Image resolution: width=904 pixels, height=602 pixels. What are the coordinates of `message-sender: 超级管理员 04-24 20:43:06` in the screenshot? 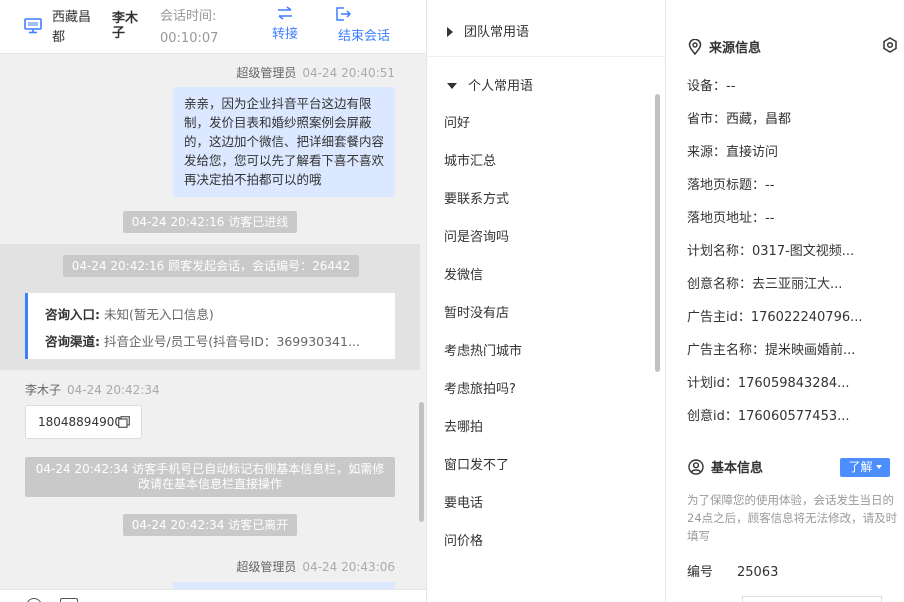 It's located at (315, 566).